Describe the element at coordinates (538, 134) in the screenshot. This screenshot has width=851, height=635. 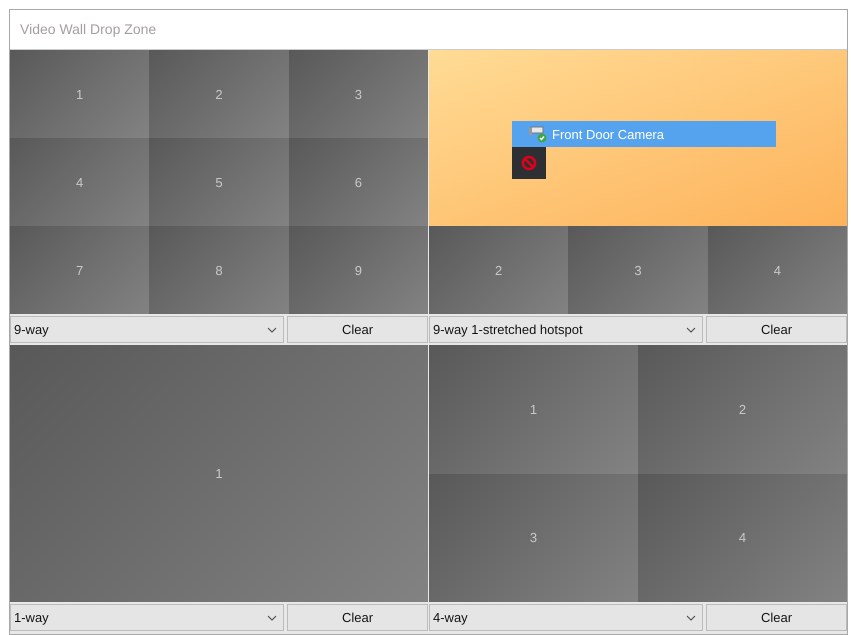
I see `camera-icon` at that location.